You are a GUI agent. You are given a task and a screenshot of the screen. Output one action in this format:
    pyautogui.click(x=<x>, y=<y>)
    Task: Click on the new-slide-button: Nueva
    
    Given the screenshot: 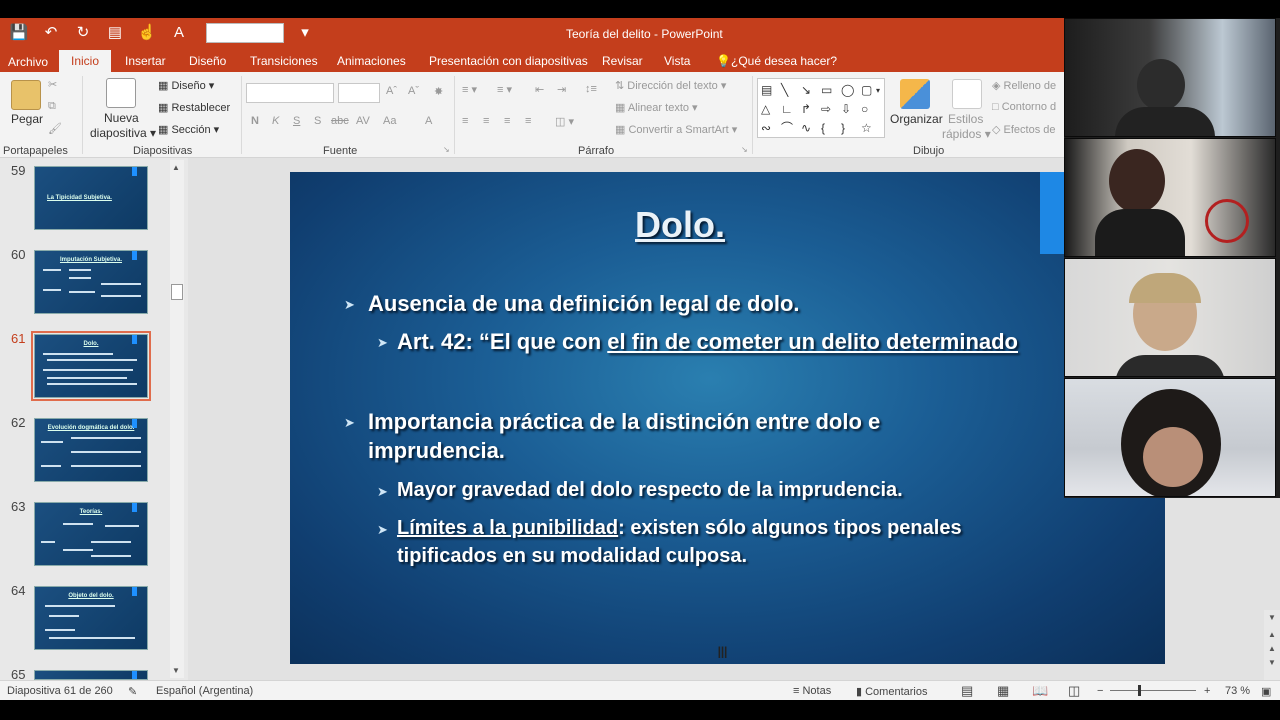 What is the action you would take?
    pyautogui.click(x=121, y=118)
    